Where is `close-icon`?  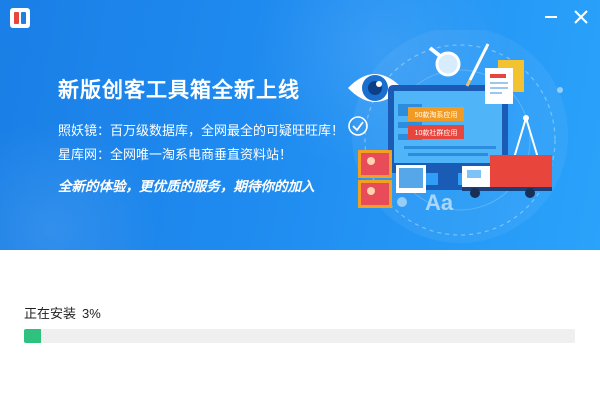
close-icon is located at coordinates (581, 17).